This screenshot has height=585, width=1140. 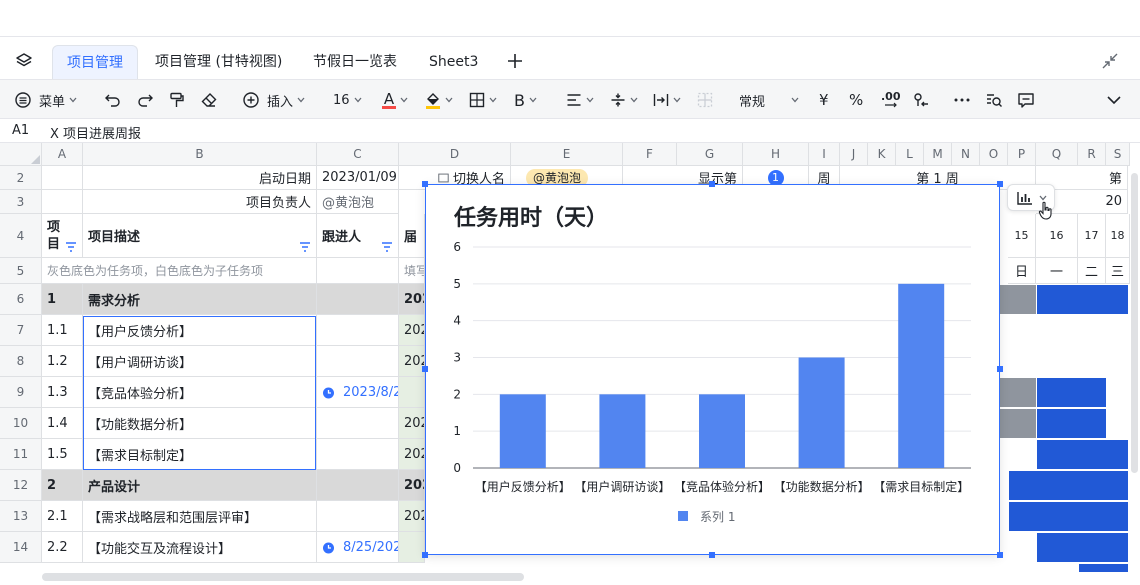 What do you see at coordinates (209, 100) in the screenshot?
I see `clear-format-button` at bounding box center [209, 100].